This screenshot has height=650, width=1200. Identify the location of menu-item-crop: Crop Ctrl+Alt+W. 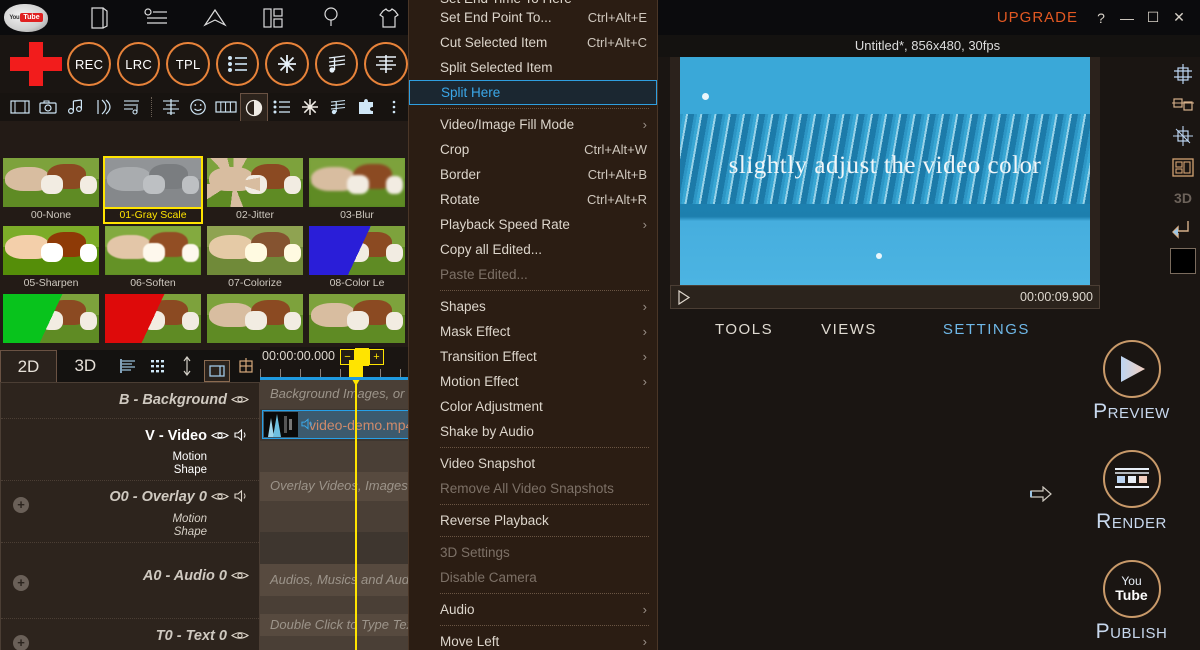
(533, 149).